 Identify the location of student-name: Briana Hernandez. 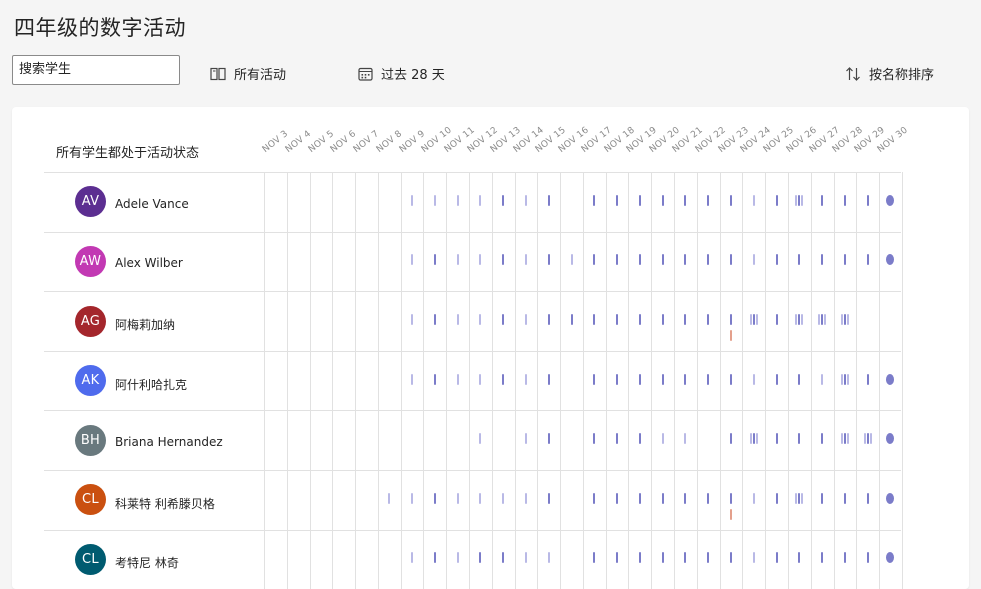
(169, 442).